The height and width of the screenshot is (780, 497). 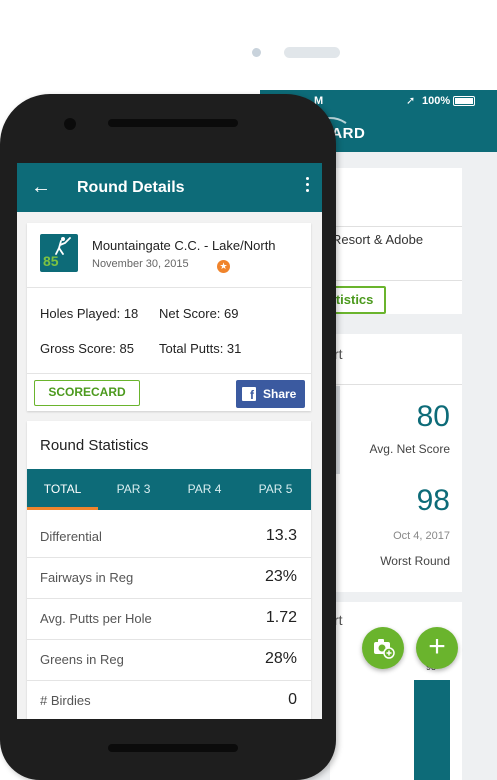 What do you see at coordinates (51, 261) in the screenshot?
I see `badge-score: 85` at bounding box center [51, 261].